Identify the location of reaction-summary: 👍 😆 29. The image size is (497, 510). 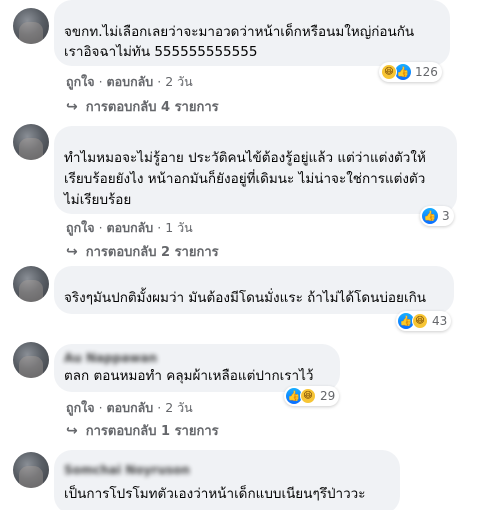
(312, 396).